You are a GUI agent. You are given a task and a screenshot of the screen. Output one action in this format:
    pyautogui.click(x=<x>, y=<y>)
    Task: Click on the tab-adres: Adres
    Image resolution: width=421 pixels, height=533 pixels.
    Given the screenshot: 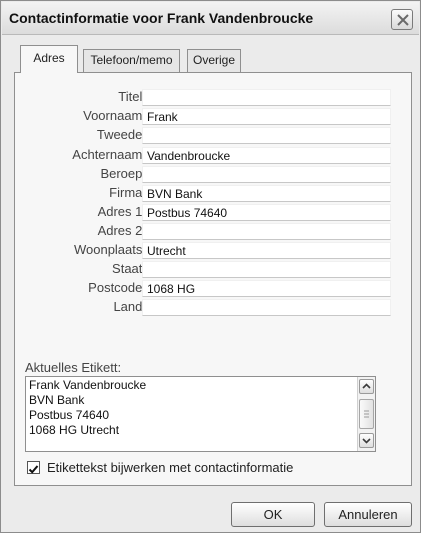 What is the action you would take?
    pyautogui.click(x=49, y=59)
    